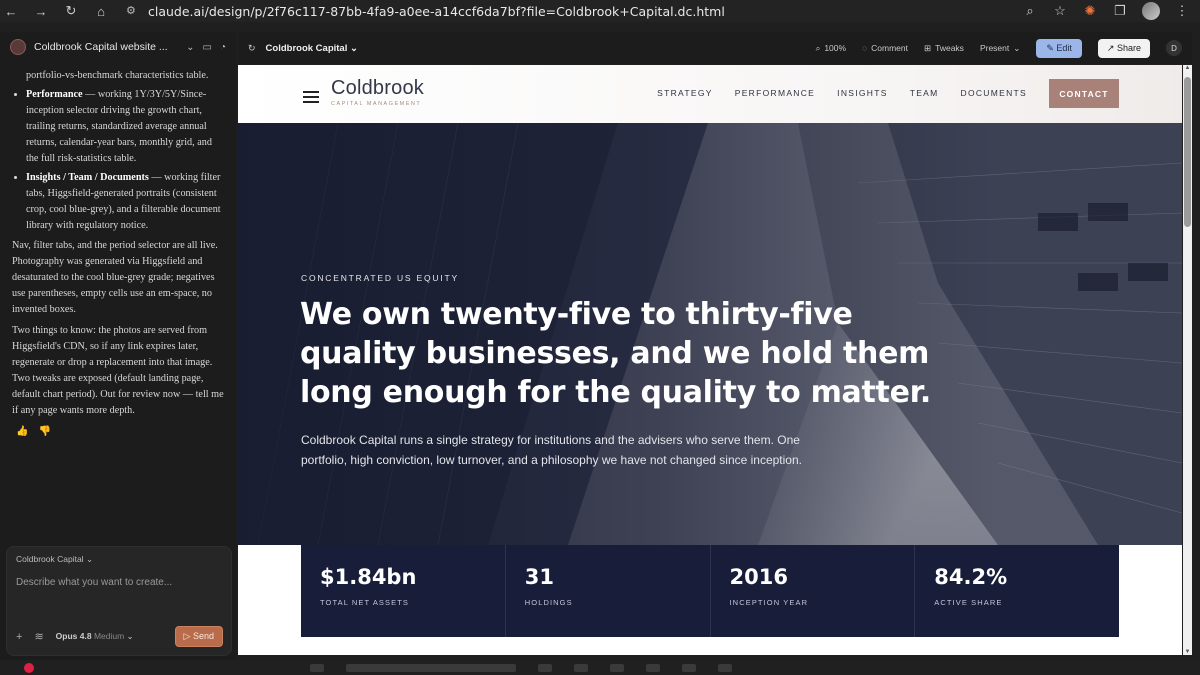  I want to click on project-logo-icon, so click(18, 47).